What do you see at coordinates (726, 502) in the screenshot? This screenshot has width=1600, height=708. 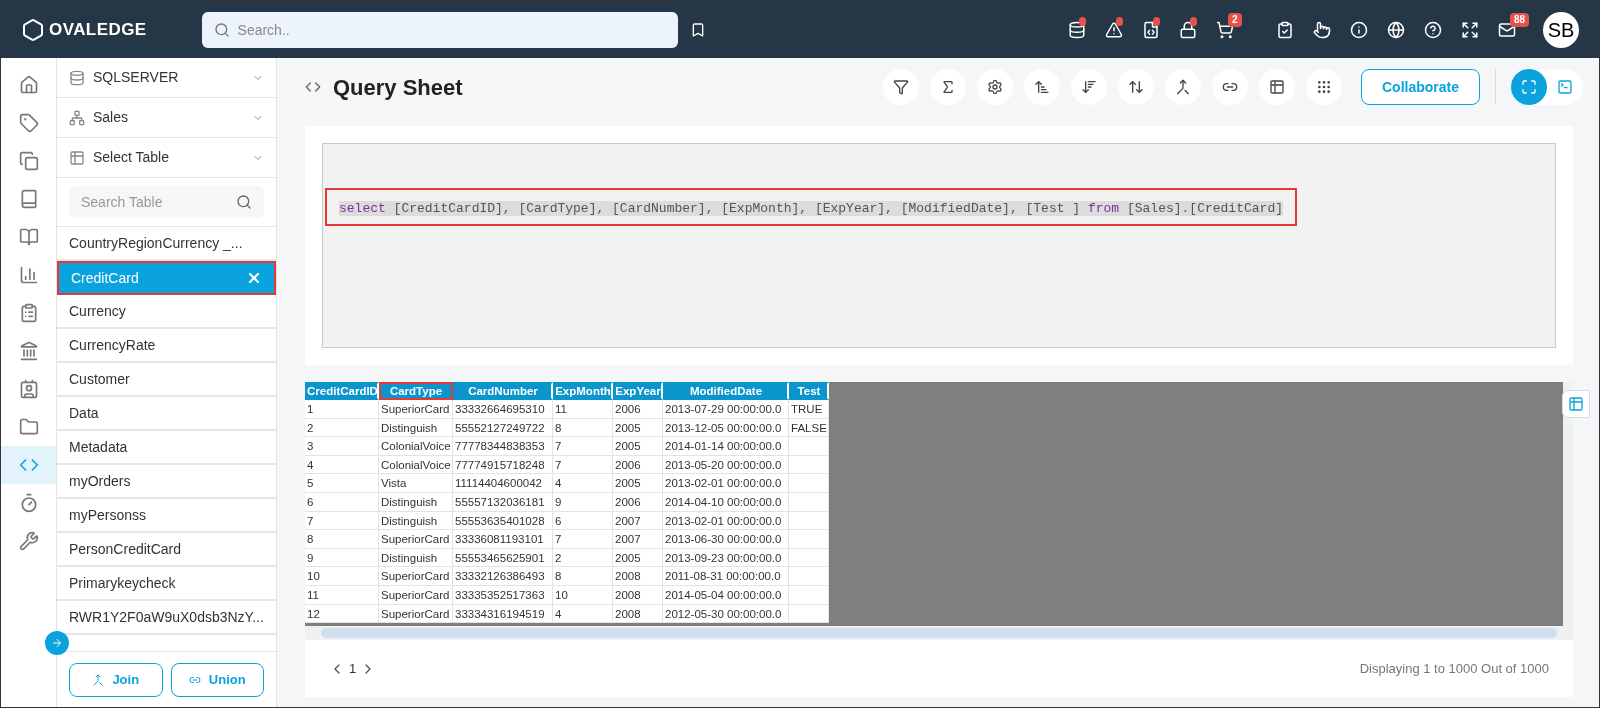 I see `table-cell: 2014-04-10 00:00:00.0` at bounding box center [726, 502].